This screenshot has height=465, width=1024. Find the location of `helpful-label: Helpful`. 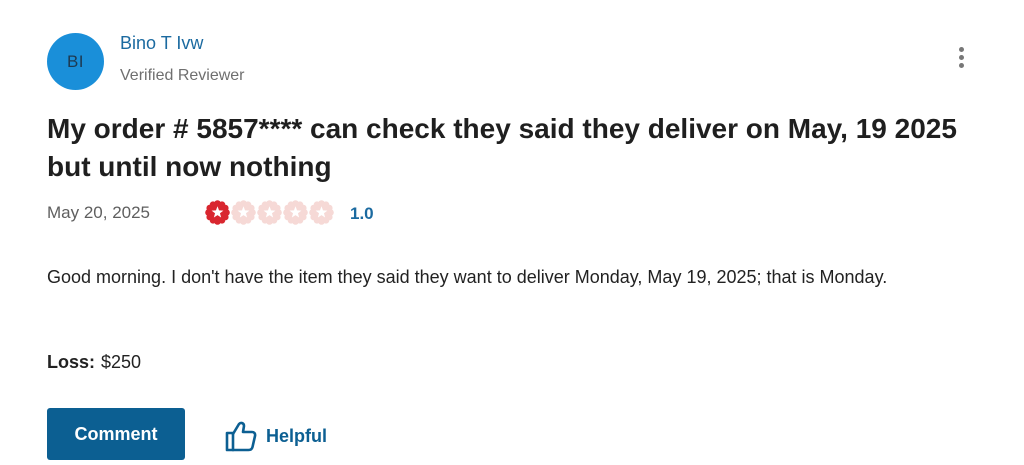

helpful-label: Helpful is located at coordinates (296, 435).